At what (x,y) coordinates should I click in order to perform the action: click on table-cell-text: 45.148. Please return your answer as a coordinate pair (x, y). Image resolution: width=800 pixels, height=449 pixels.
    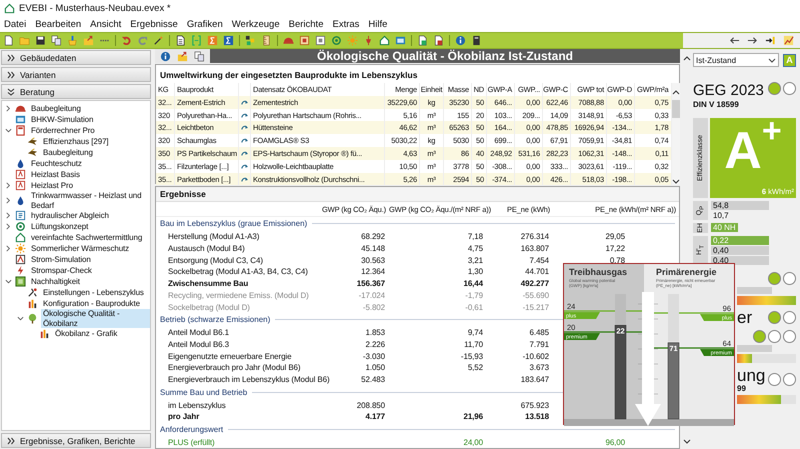
    Looking at the image, I should click on (373, 248).